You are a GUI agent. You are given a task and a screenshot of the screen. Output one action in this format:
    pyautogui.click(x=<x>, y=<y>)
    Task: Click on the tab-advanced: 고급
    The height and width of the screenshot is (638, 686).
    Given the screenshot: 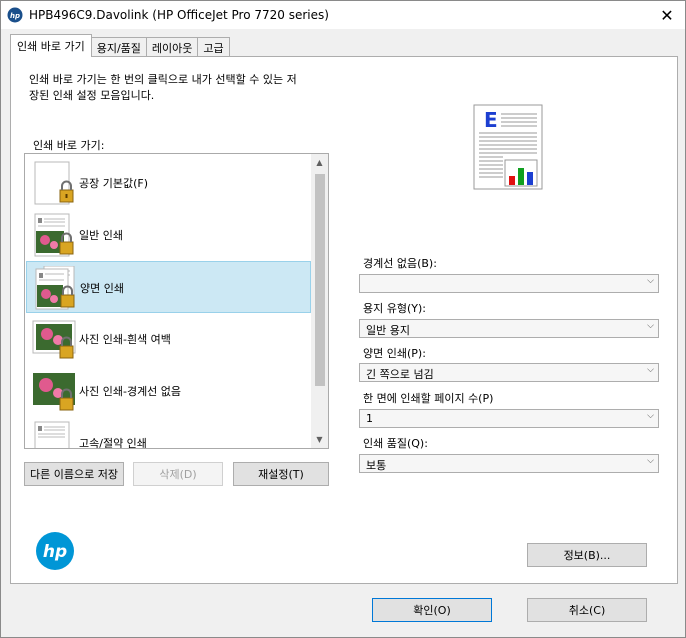 What is the action you would take?
    pyautogui.click(x=213, y=47)
    